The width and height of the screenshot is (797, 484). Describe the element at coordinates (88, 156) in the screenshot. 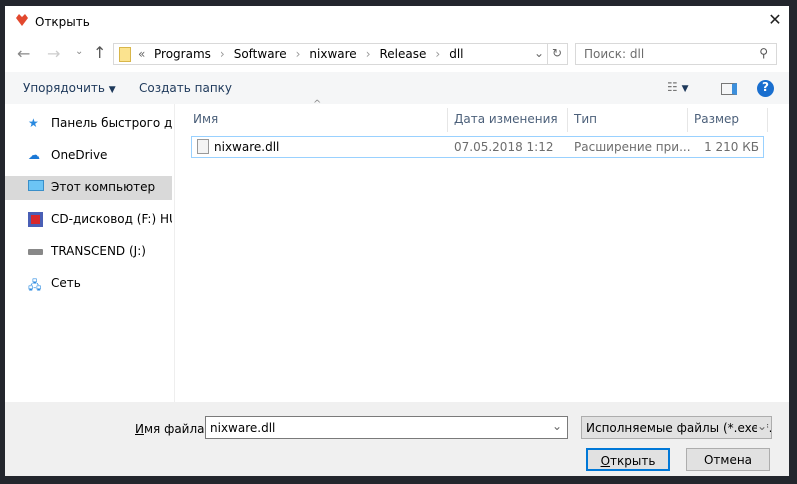

I see `sidebar-item-onedrive: ☁ OneDrive` at that location.